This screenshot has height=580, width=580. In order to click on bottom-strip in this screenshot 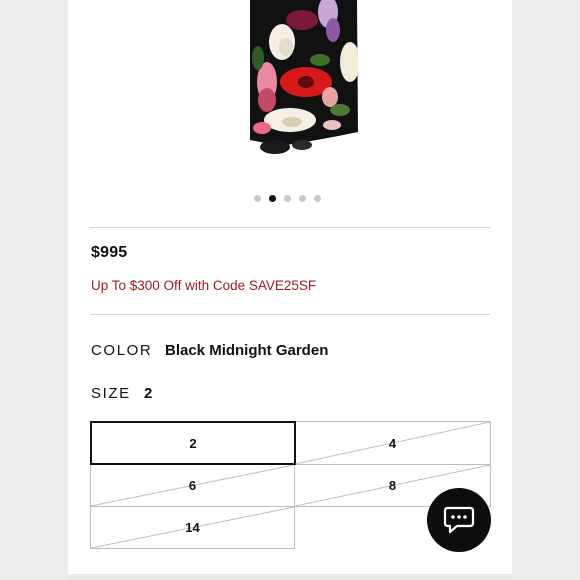, I will do `click(290, 577)`.